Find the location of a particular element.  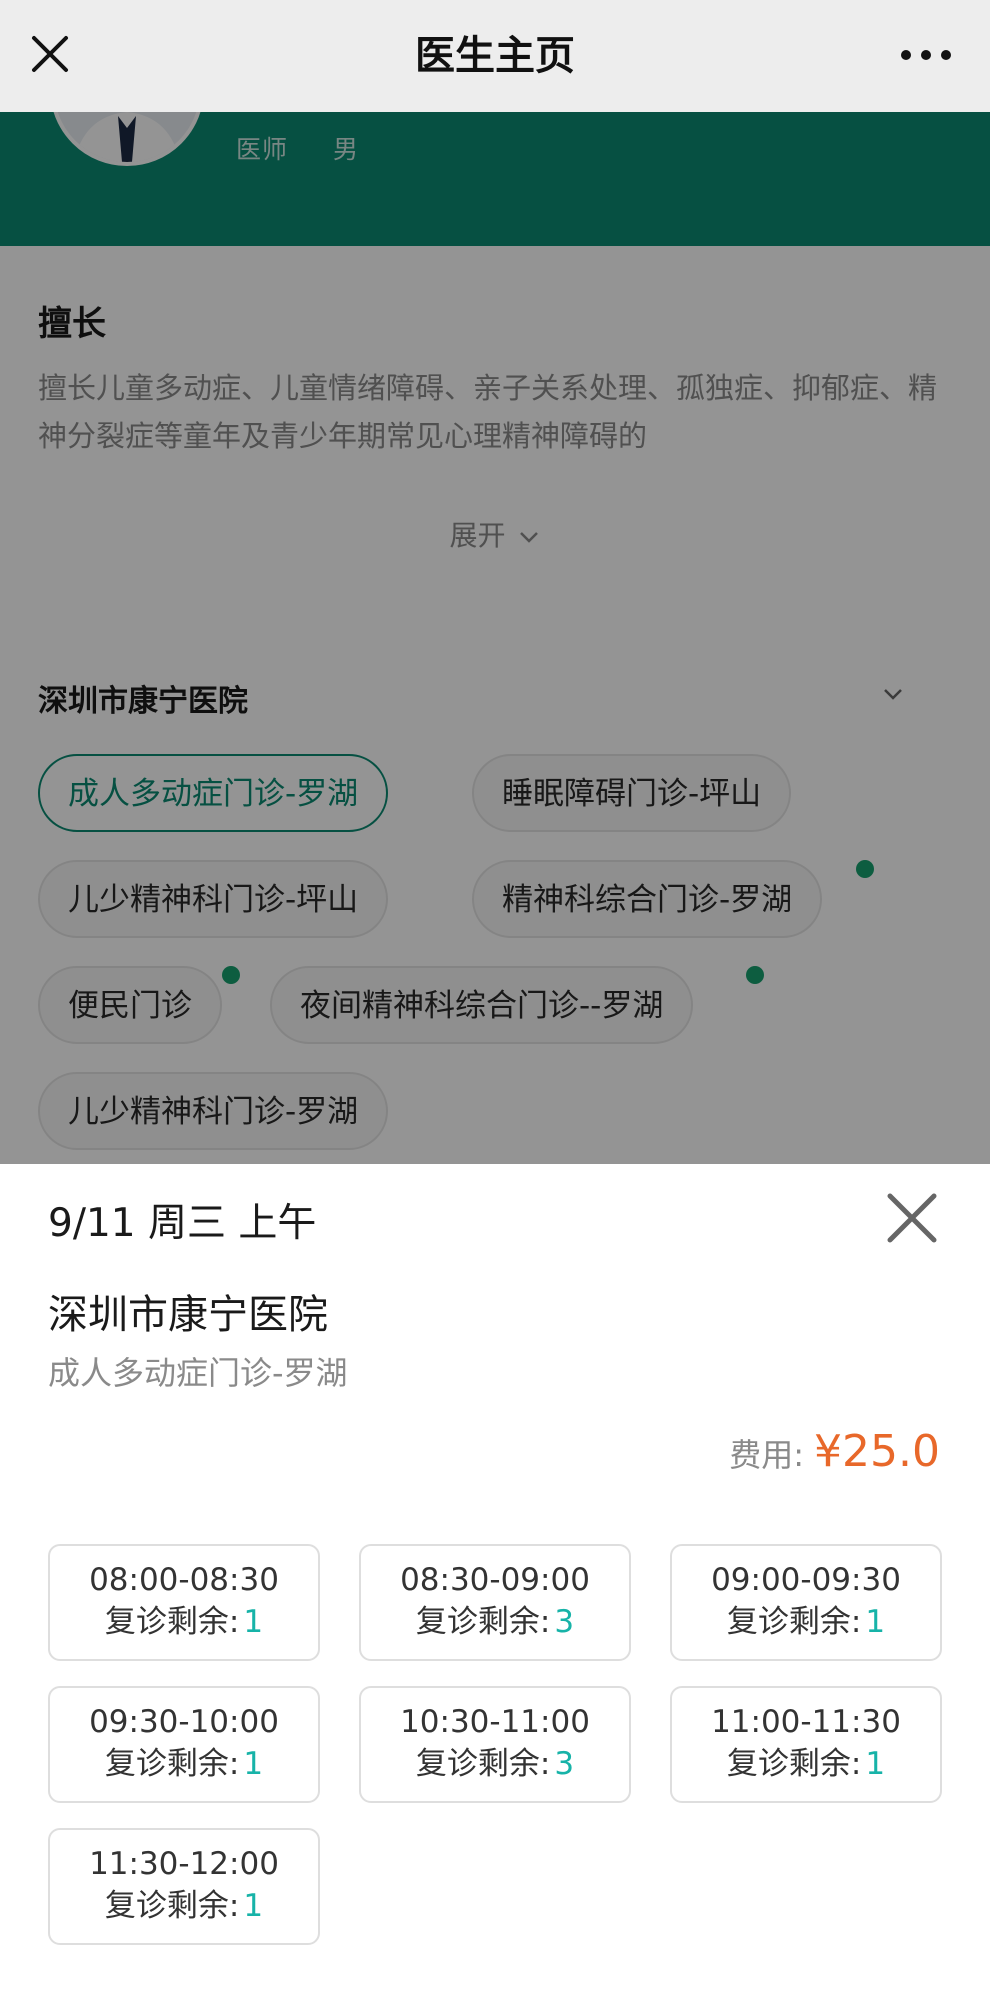

schedule-date: 9/11 周三 上午 is located at coordinates (182, 1223).